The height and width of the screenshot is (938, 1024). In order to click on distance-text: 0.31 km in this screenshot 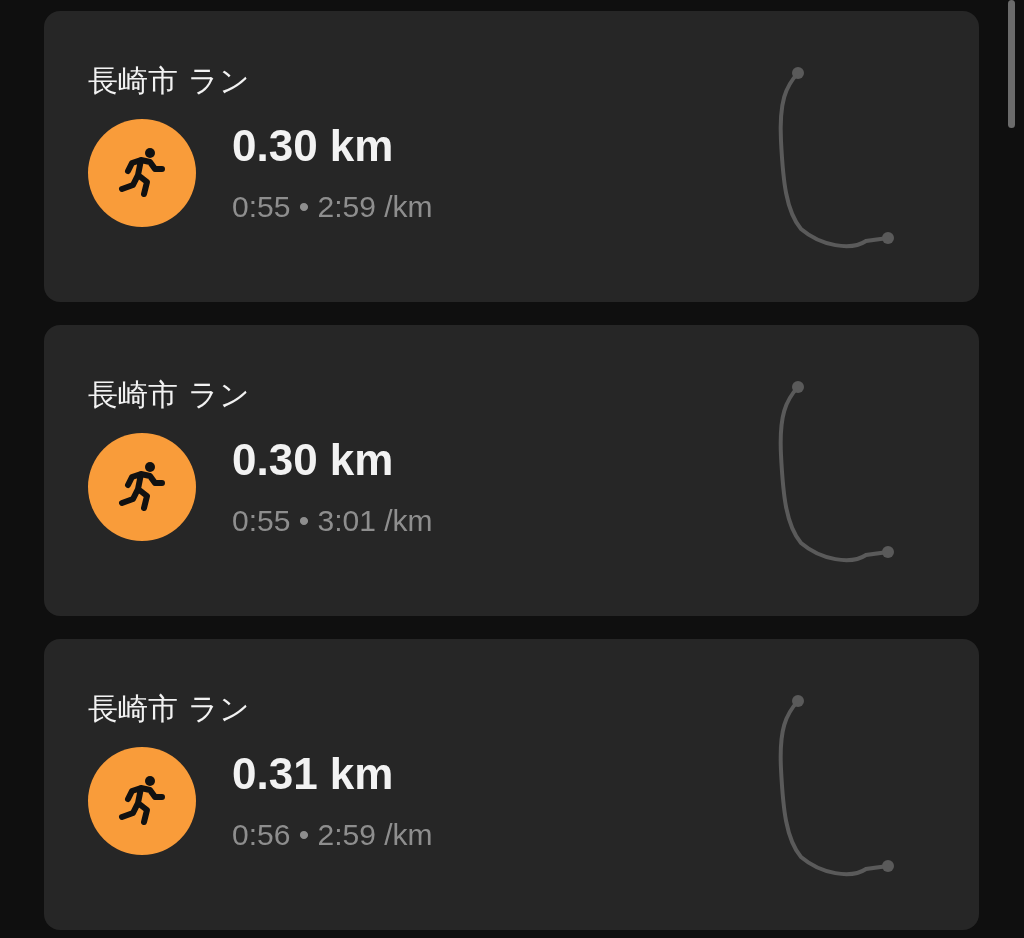, I will do `click(313, 774)`.